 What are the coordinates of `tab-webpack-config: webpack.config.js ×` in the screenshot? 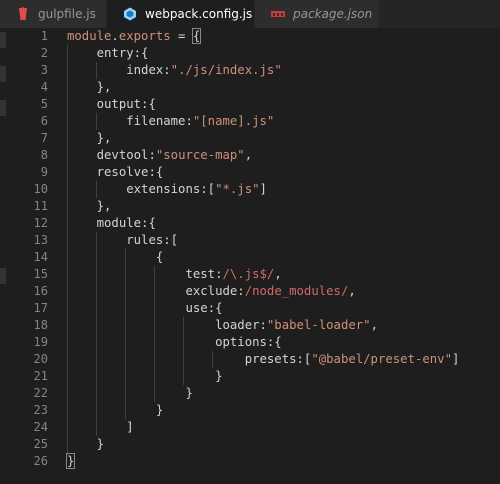 It's located at (191, 14).